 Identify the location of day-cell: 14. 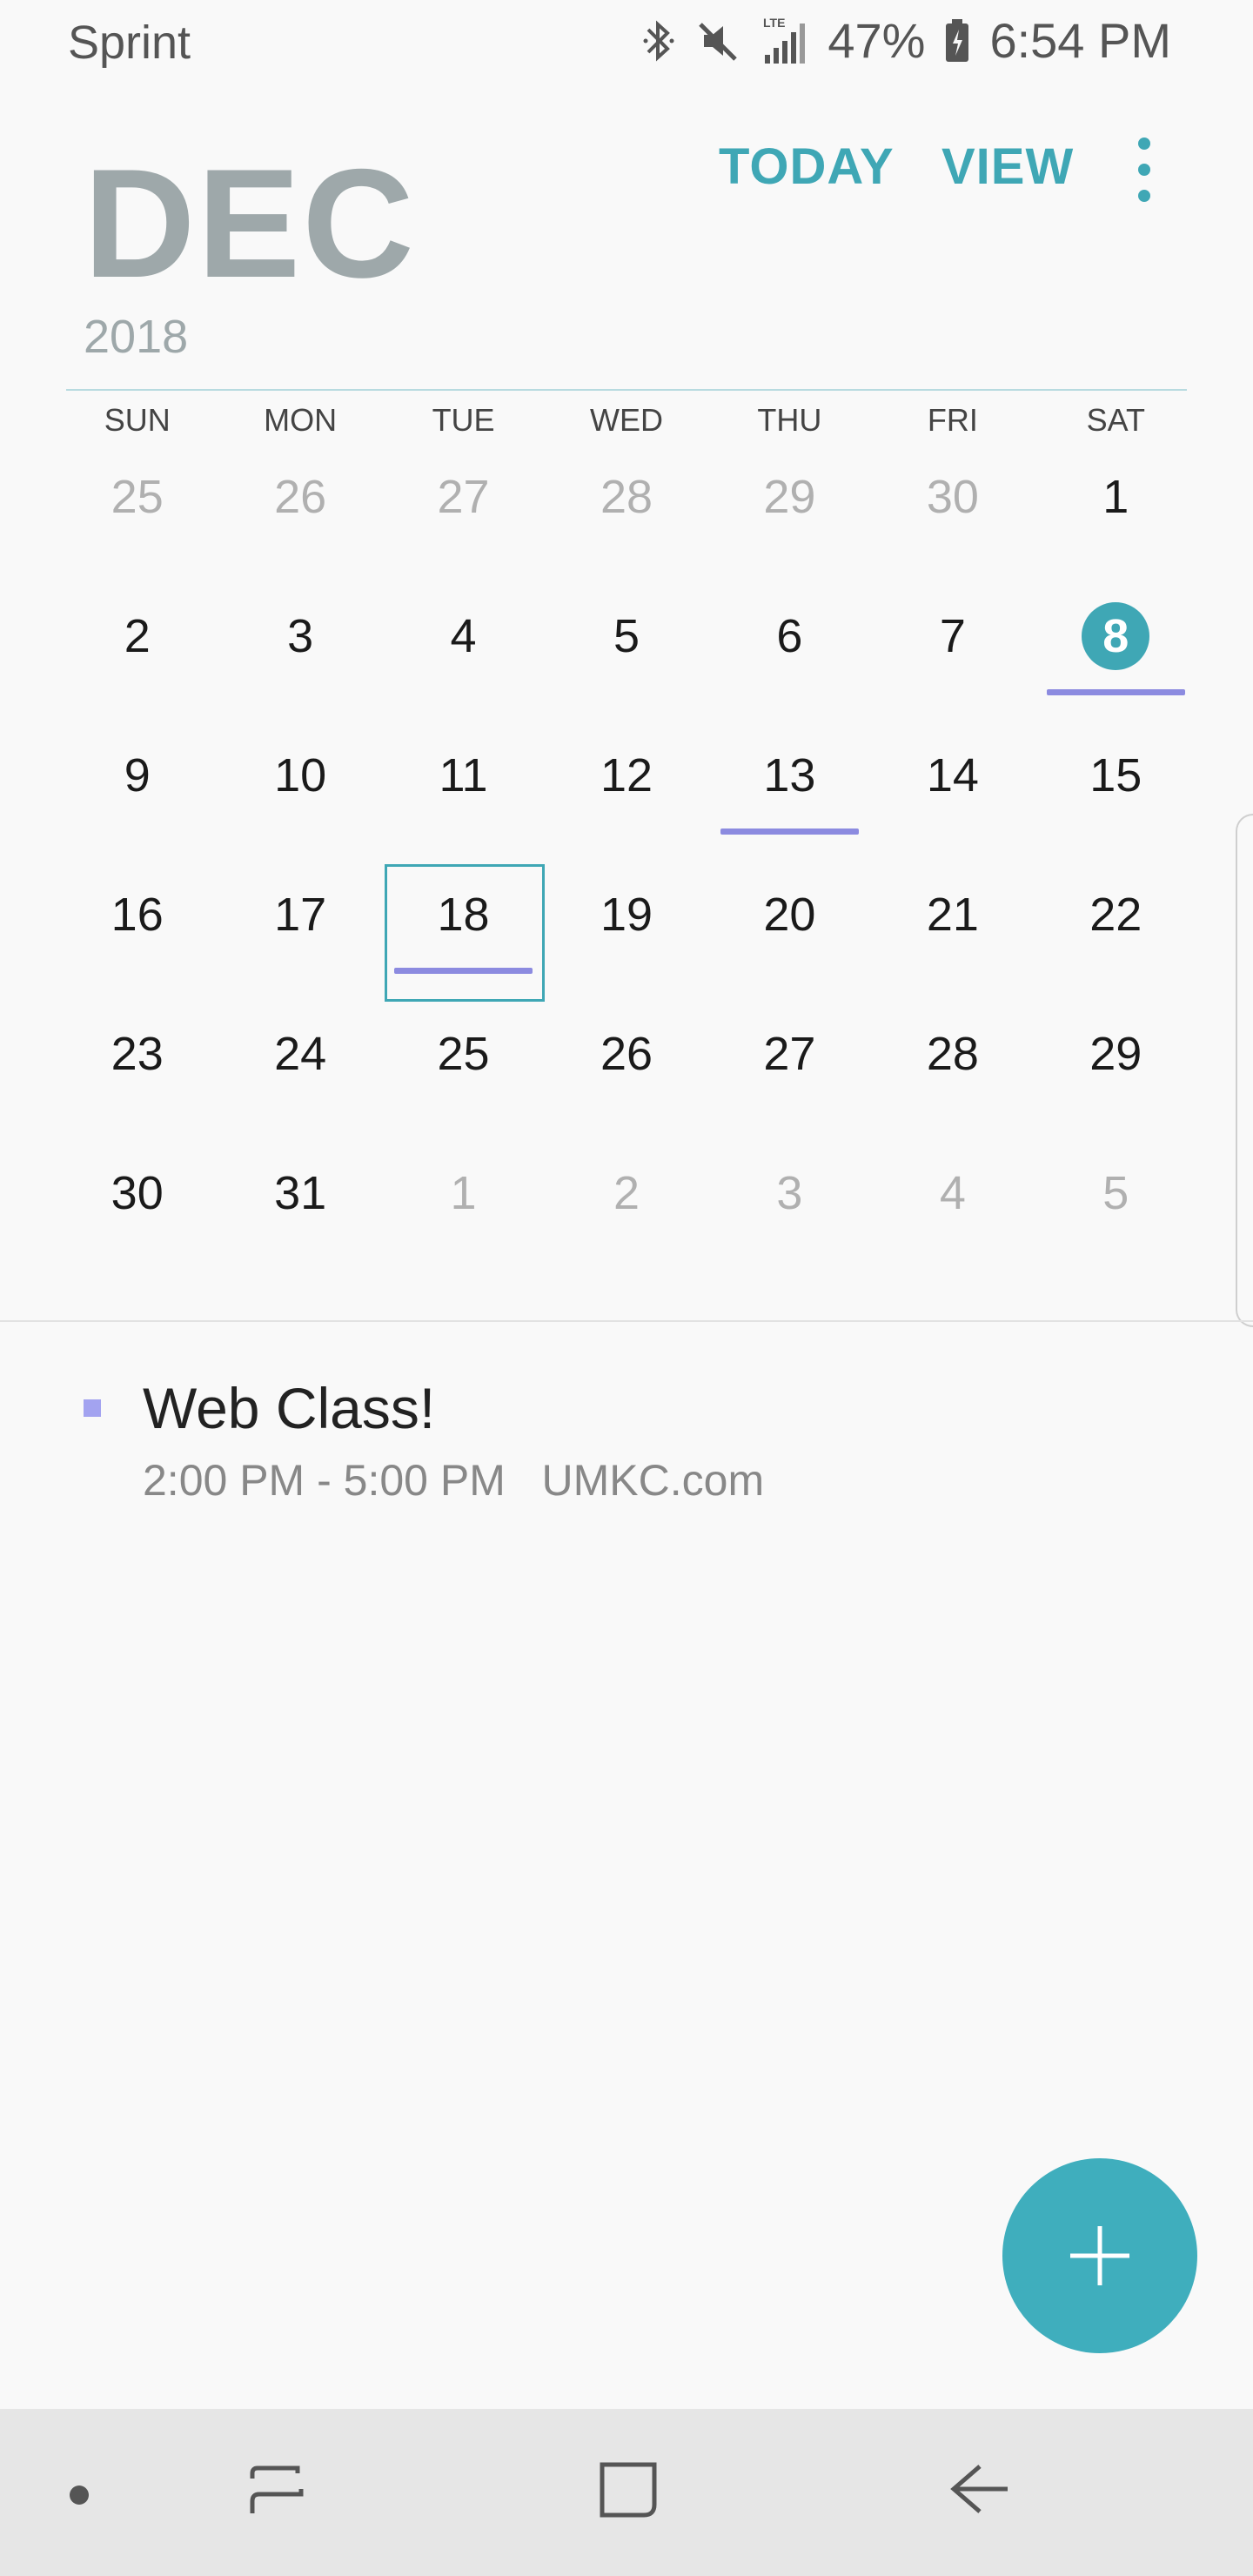
(952, 792).